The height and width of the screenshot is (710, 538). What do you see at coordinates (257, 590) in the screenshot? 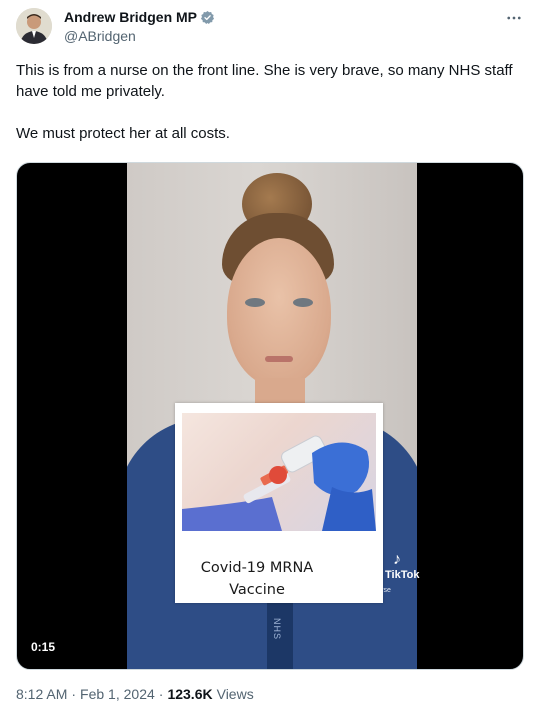
I see `caption-line: Vaccine` at bounding box center [257, 590].